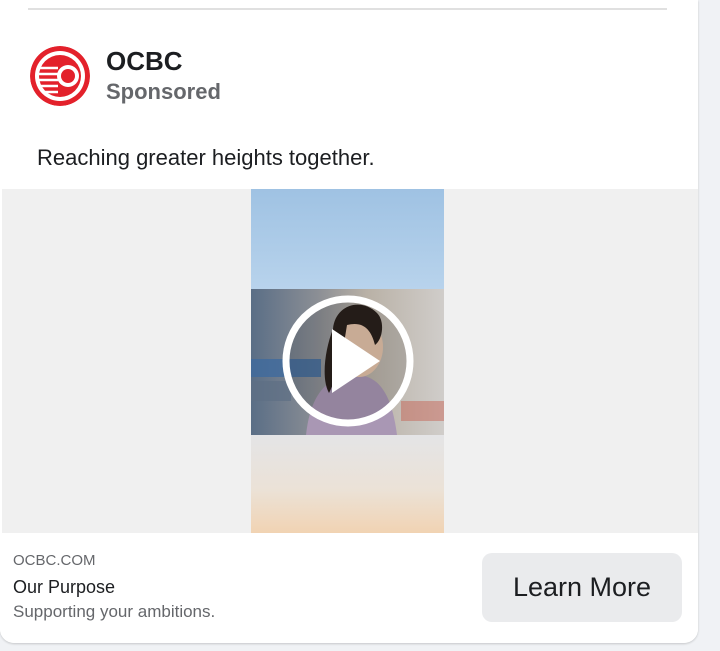 This screenshot has width=720, height=651. I want to click on video-sky-area, so click(347, 239).